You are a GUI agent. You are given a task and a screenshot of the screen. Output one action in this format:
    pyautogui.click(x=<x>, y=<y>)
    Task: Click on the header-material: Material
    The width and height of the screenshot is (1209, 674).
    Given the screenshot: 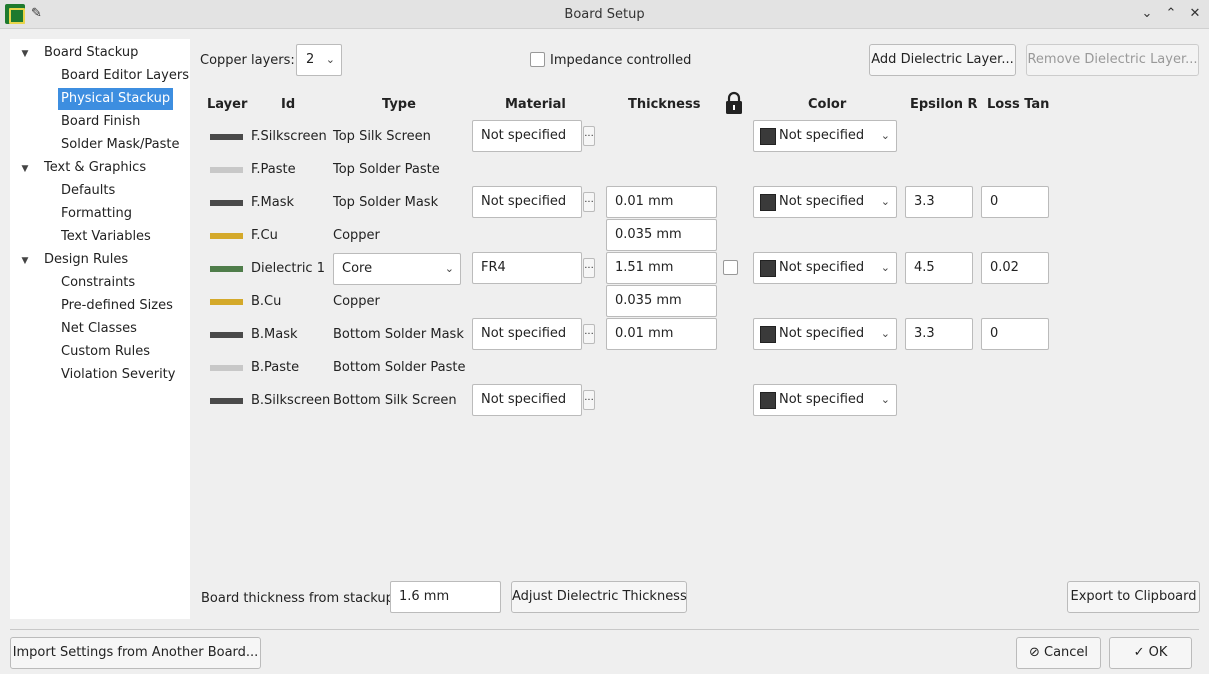 What is the action you would take?
    pyautogui.click(x=535, y=104)
    